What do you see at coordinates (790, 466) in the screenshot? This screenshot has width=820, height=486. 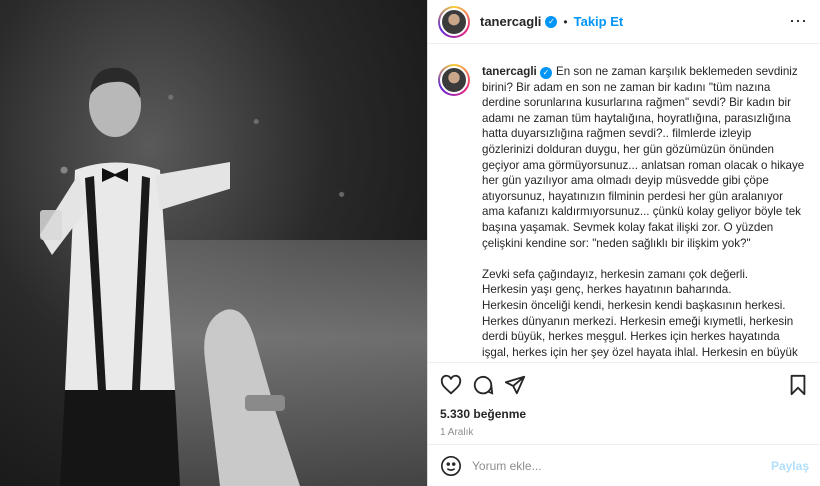 I see `post-comment-button: Paylaş` at bounding box center [790, 466].